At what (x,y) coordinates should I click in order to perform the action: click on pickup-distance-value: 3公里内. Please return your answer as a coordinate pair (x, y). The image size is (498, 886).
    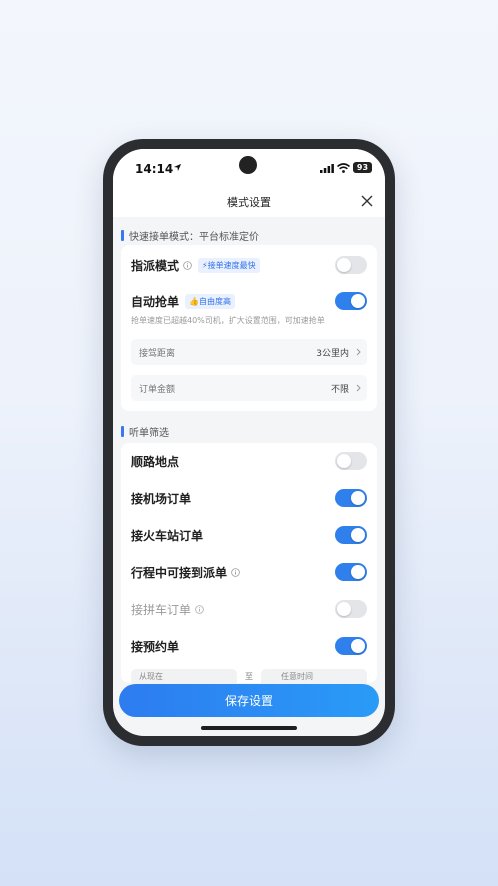
    Looking at the image, I should click on (332, 354).